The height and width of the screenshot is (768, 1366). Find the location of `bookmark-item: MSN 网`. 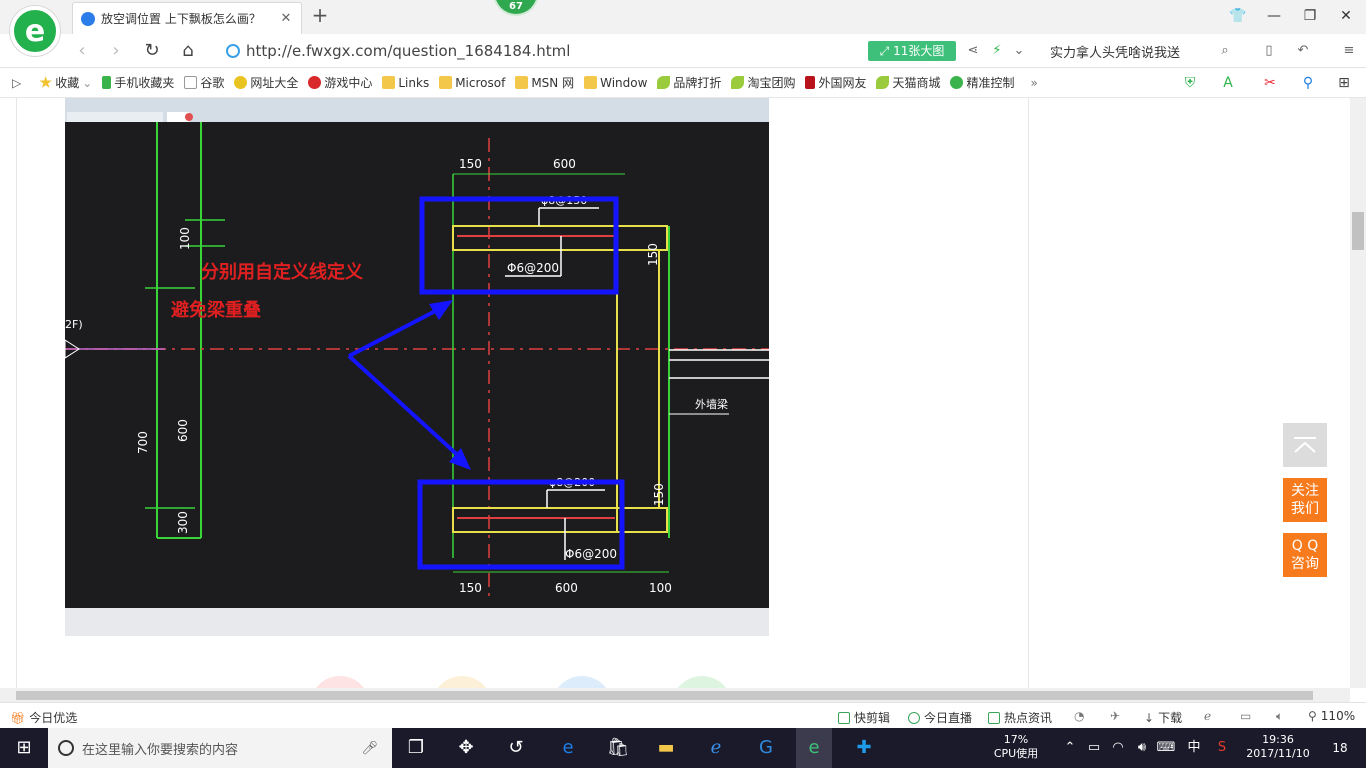

bookmark-item: MSN 网 is located at coordinates (544, 82).